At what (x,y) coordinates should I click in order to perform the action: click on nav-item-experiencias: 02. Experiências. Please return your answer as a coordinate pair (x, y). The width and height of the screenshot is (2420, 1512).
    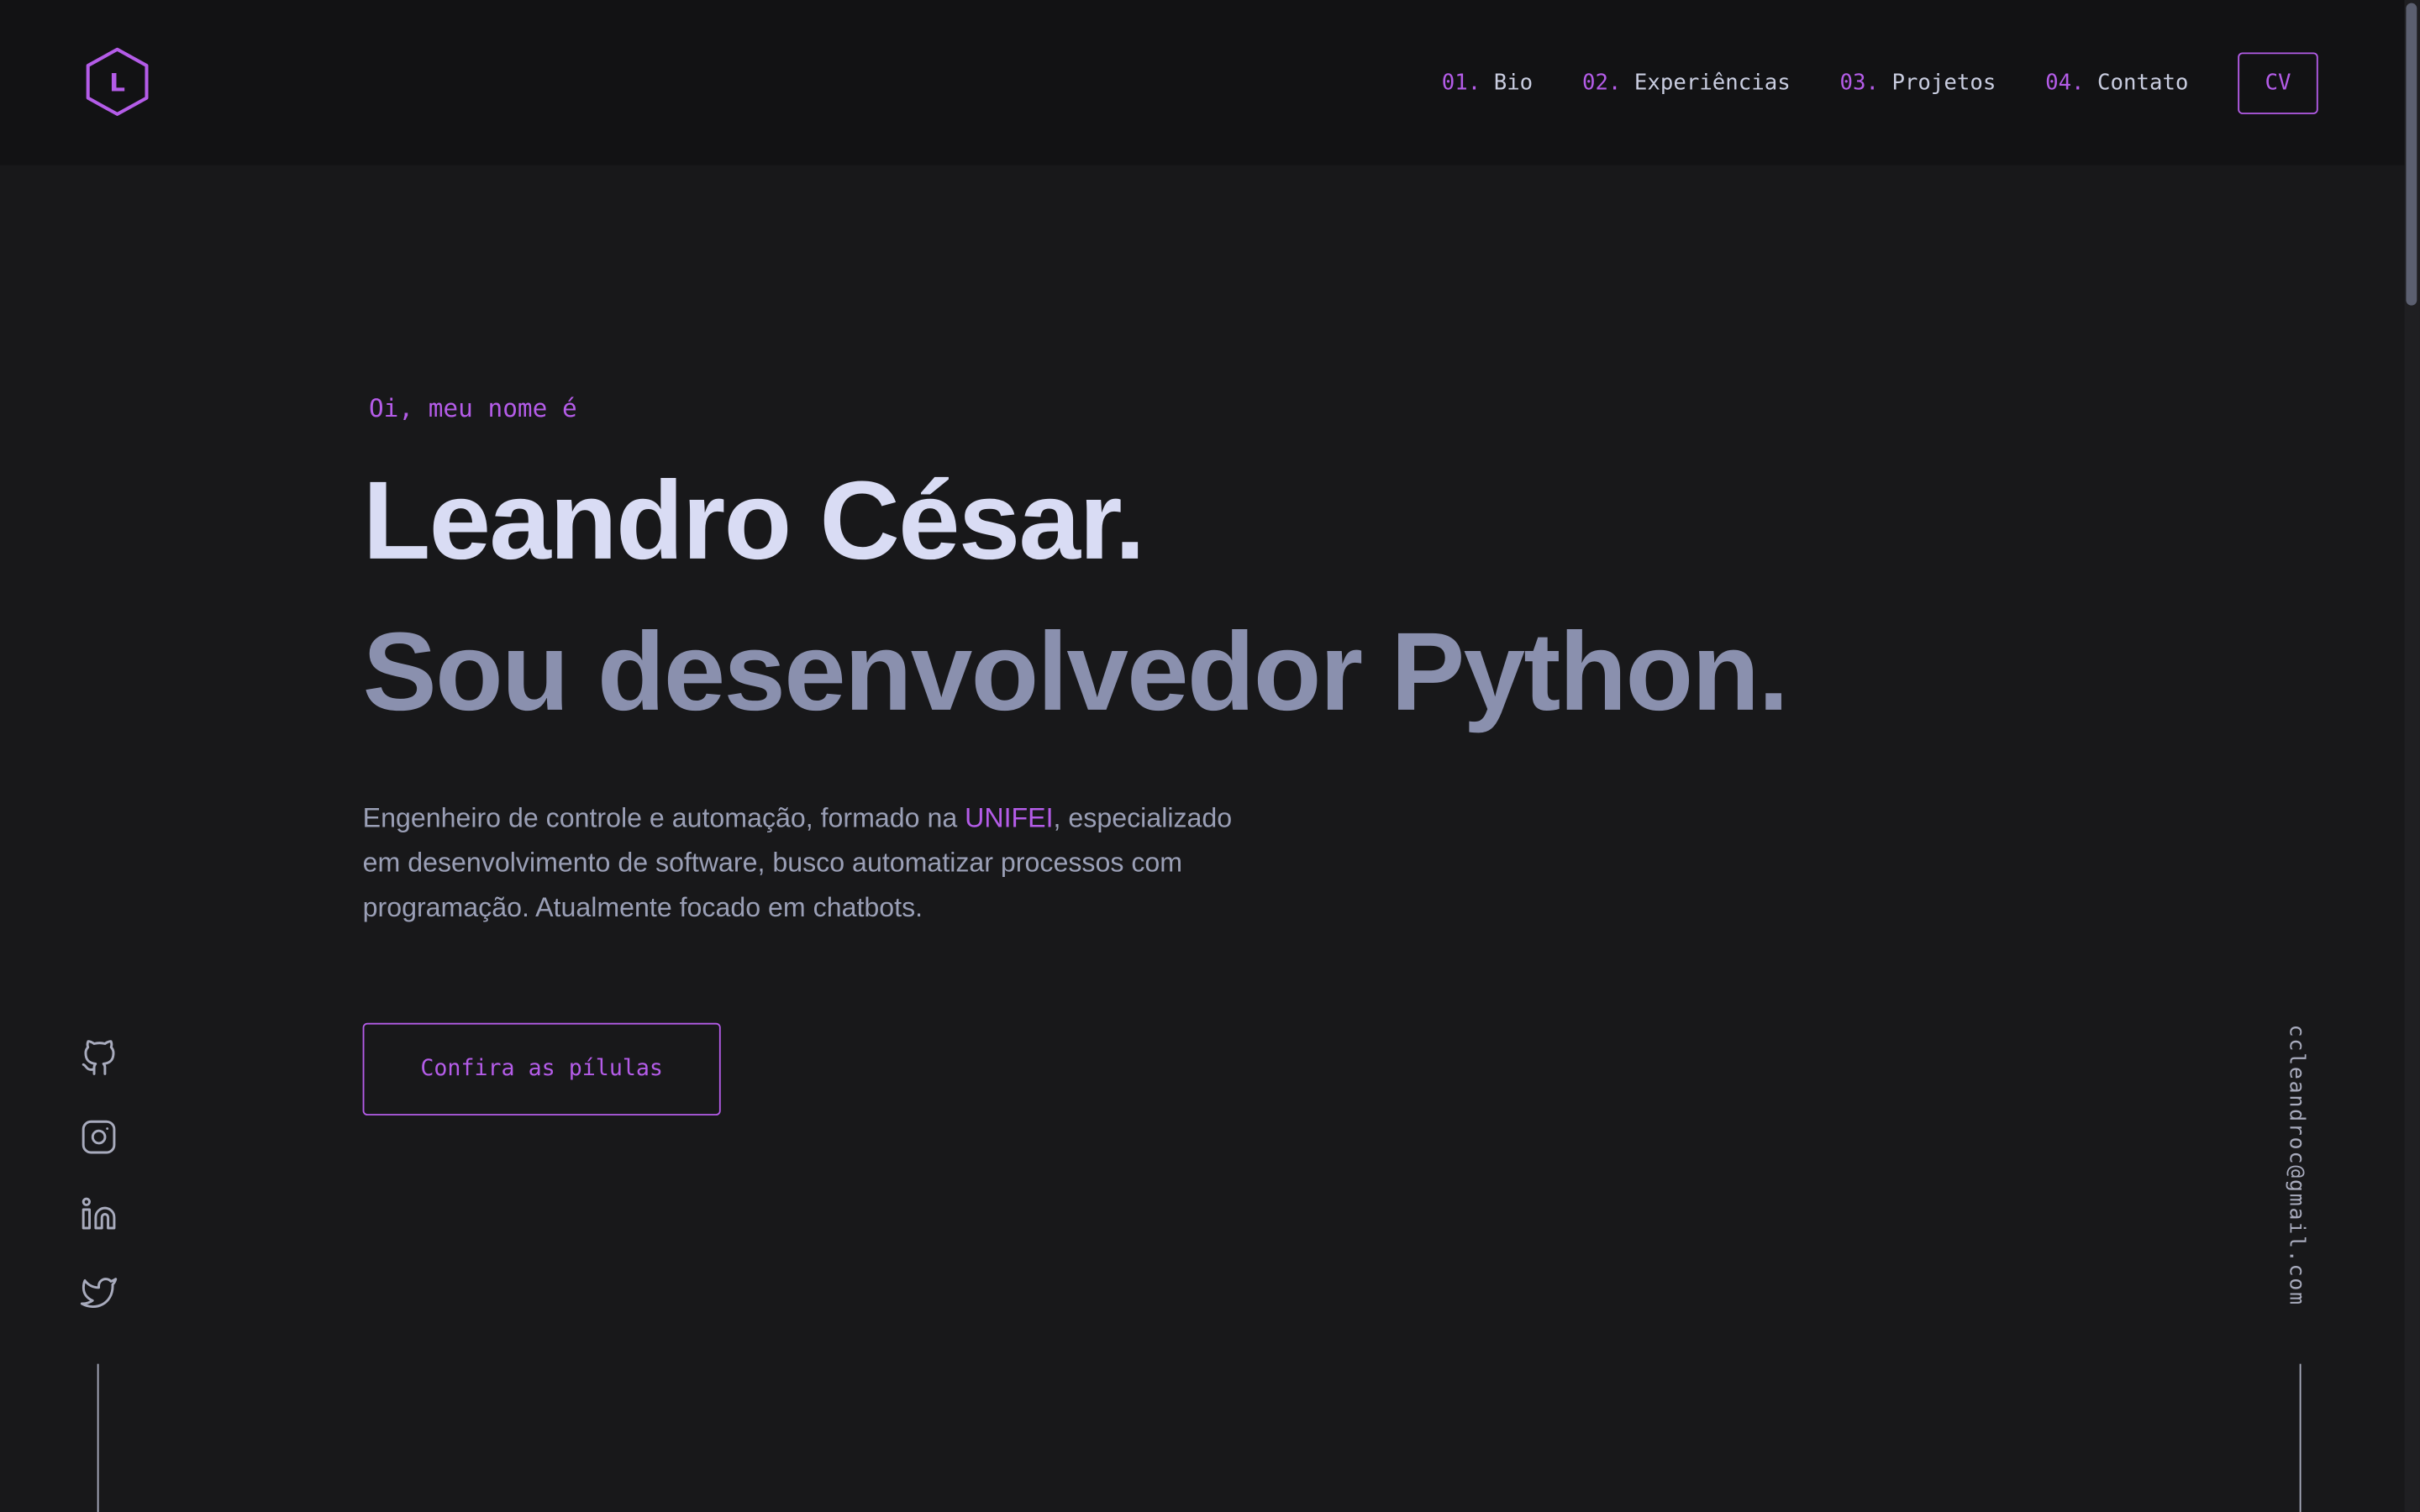
    Looking at the image, I should click on (1686, 83).